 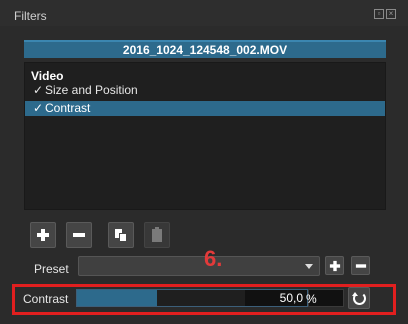 I want to click on filter-item-label: Contrast, so click(x=68, y=108).